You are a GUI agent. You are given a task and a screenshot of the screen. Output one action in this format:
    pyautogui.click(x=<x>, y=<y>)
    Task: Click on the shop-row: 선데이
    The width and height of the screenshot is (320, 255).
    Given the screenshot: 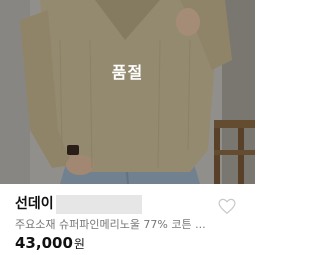 What is the action you would take?
    pyautogui.click(x=78, y=204)
    